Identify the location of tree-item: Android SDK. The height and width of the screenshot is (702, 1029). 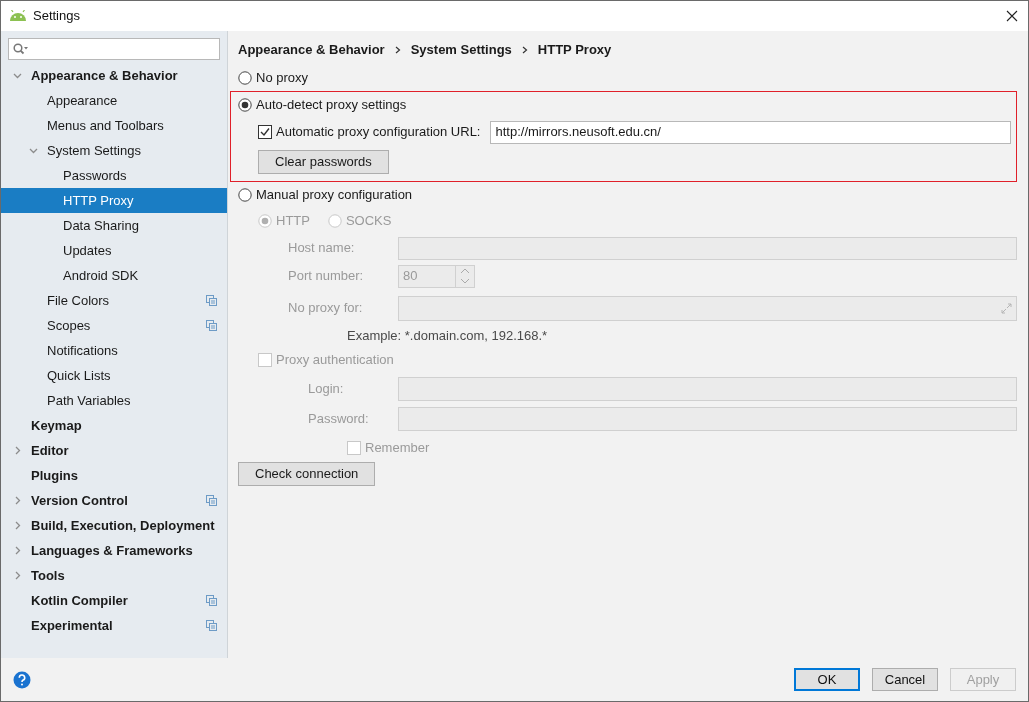
(114, 275).